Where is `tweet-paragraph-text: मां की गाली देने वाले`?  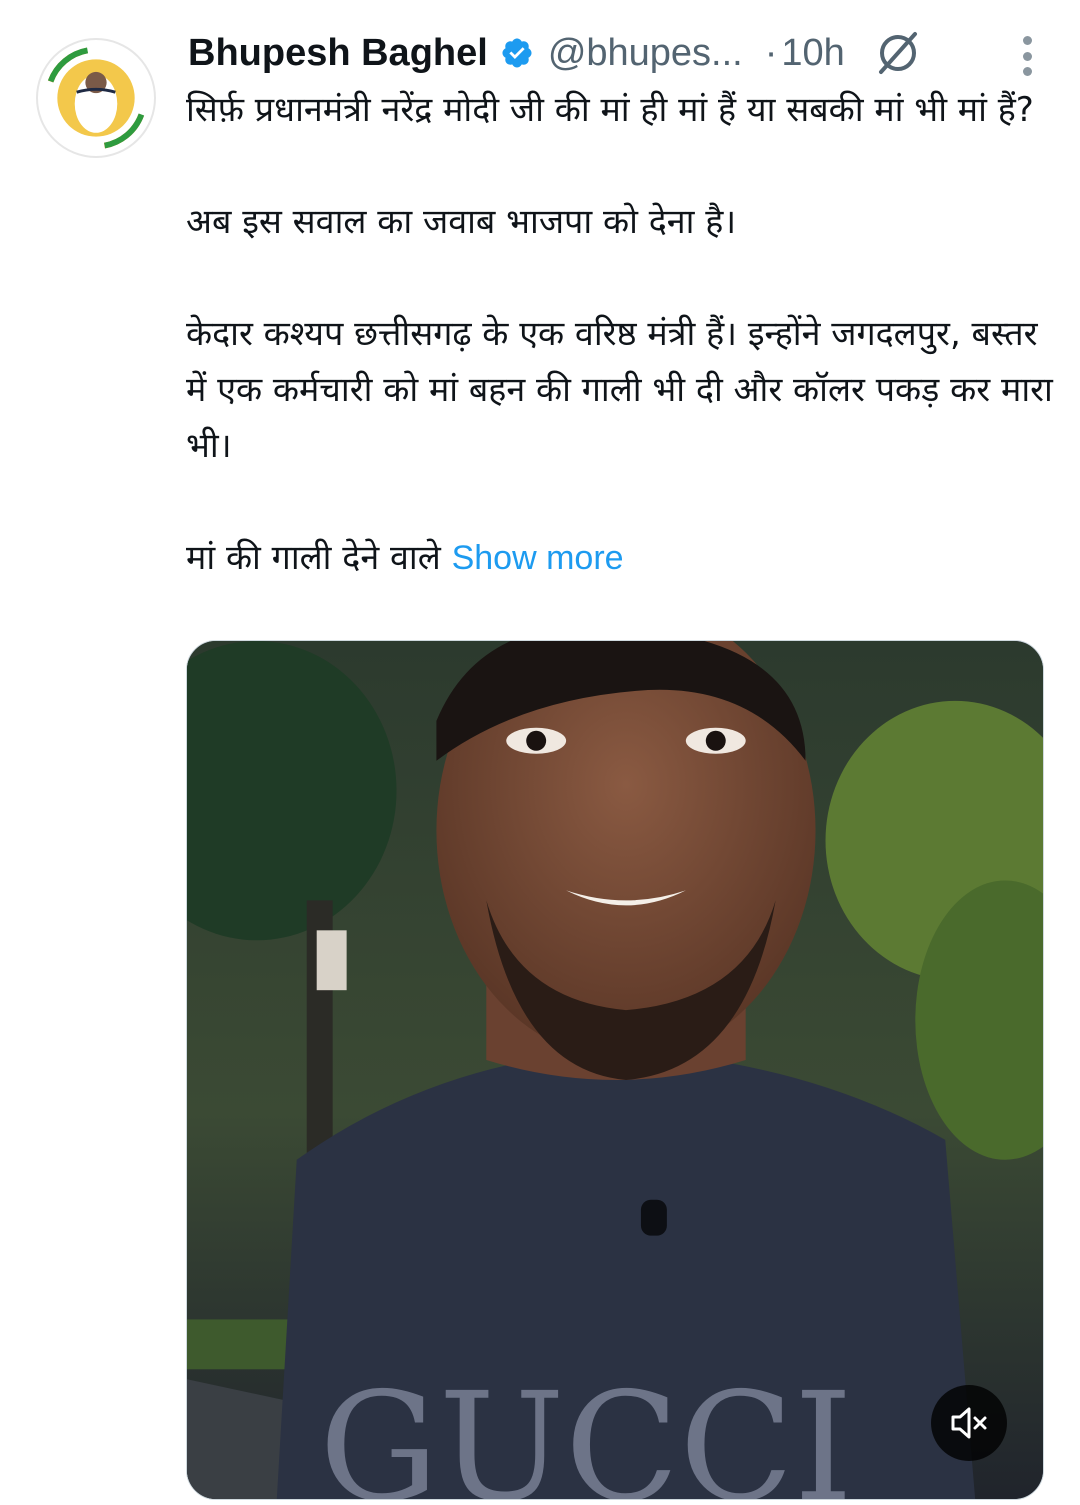
tweet-paragraph-text: मां की गाली देने वाले is located at coordinates (313, 558).